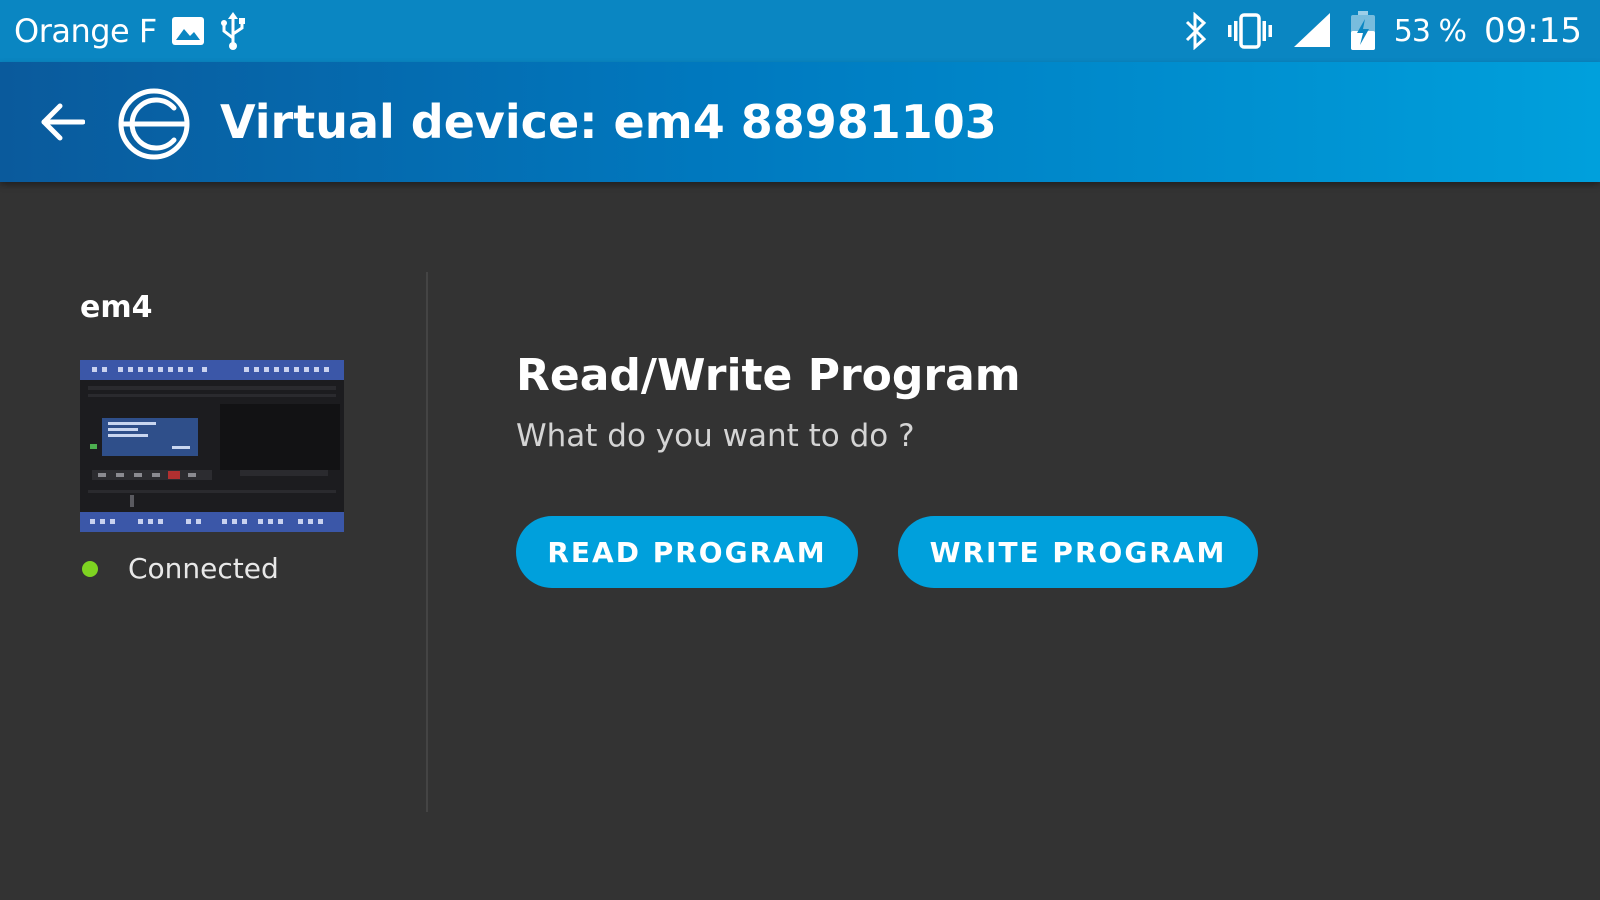  I want to click on device-name: em4, so click(116, 307).